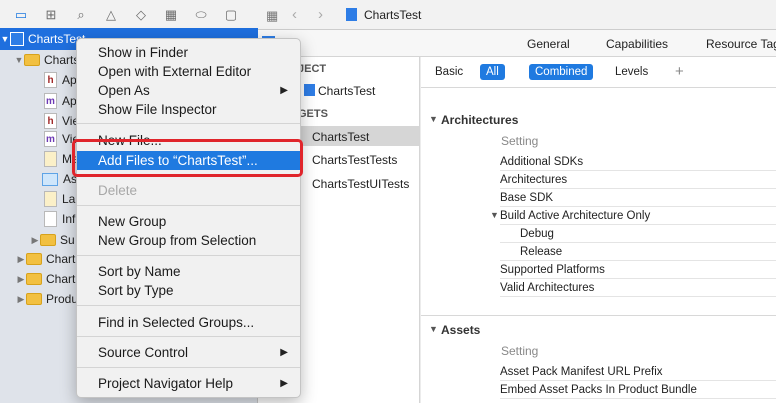  What do you see at coordinates (188, 52) in the screenshot?
I see `menu-item-show-in-finder: Show in Finder` at bounding box center [188, 52].